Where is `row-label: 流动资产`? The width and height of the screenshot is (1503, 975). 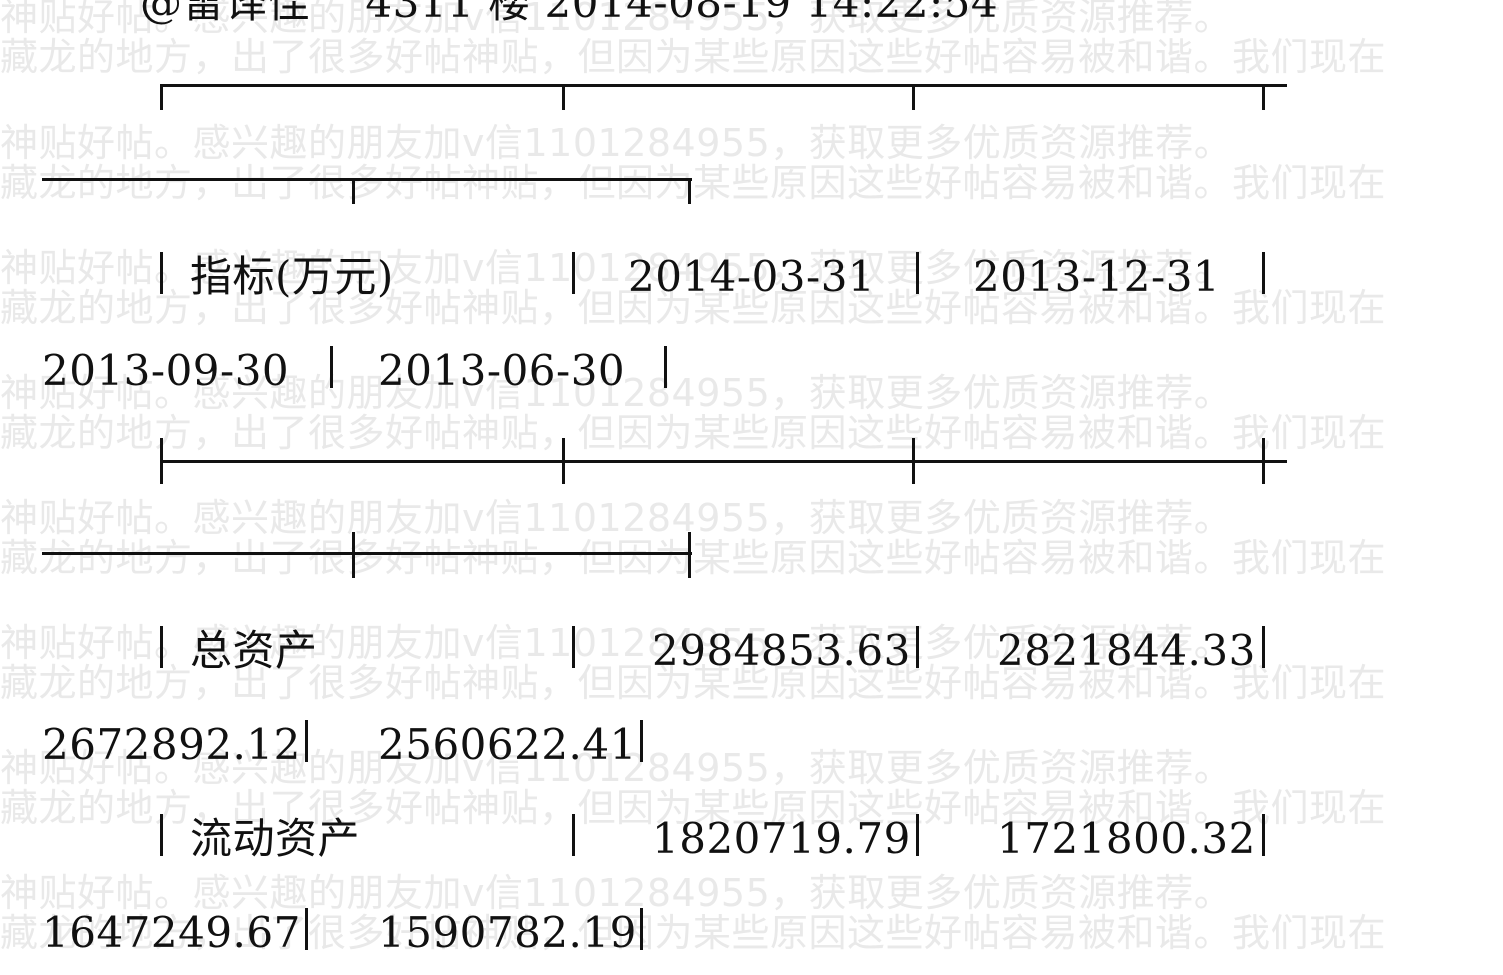 row-label: 流动资产 is located at coordinates (275, 838).